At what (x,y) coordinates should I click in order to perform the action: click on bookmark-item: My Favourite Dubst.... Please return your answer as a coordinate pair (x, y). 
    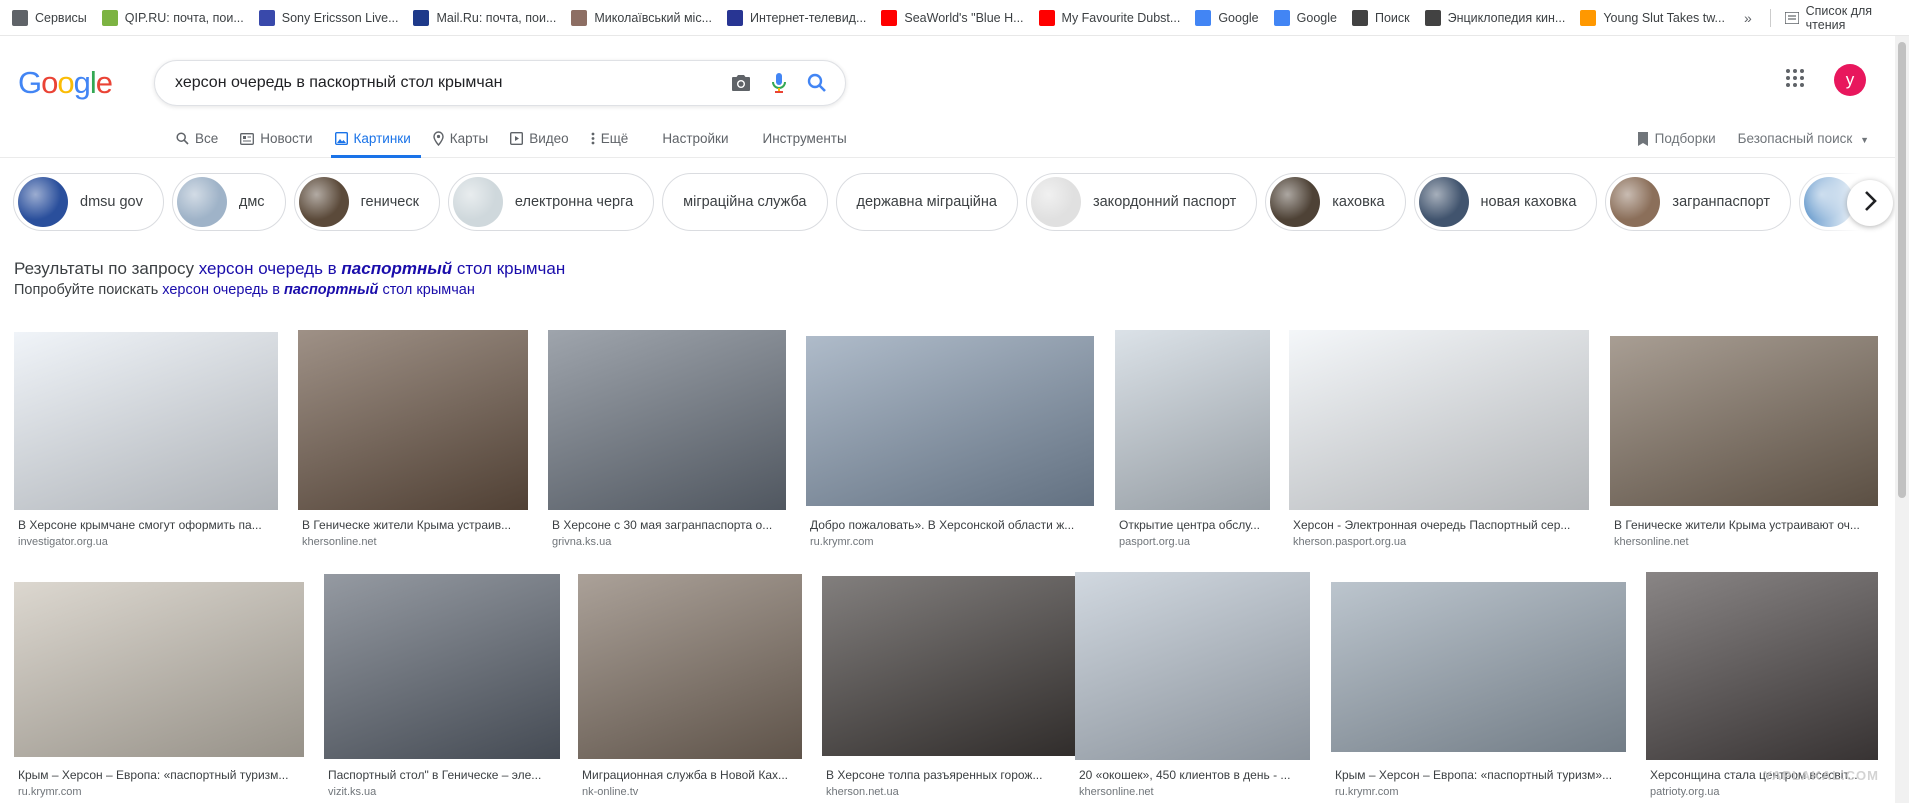
    Looking at the image, I should click on (1110, 18).